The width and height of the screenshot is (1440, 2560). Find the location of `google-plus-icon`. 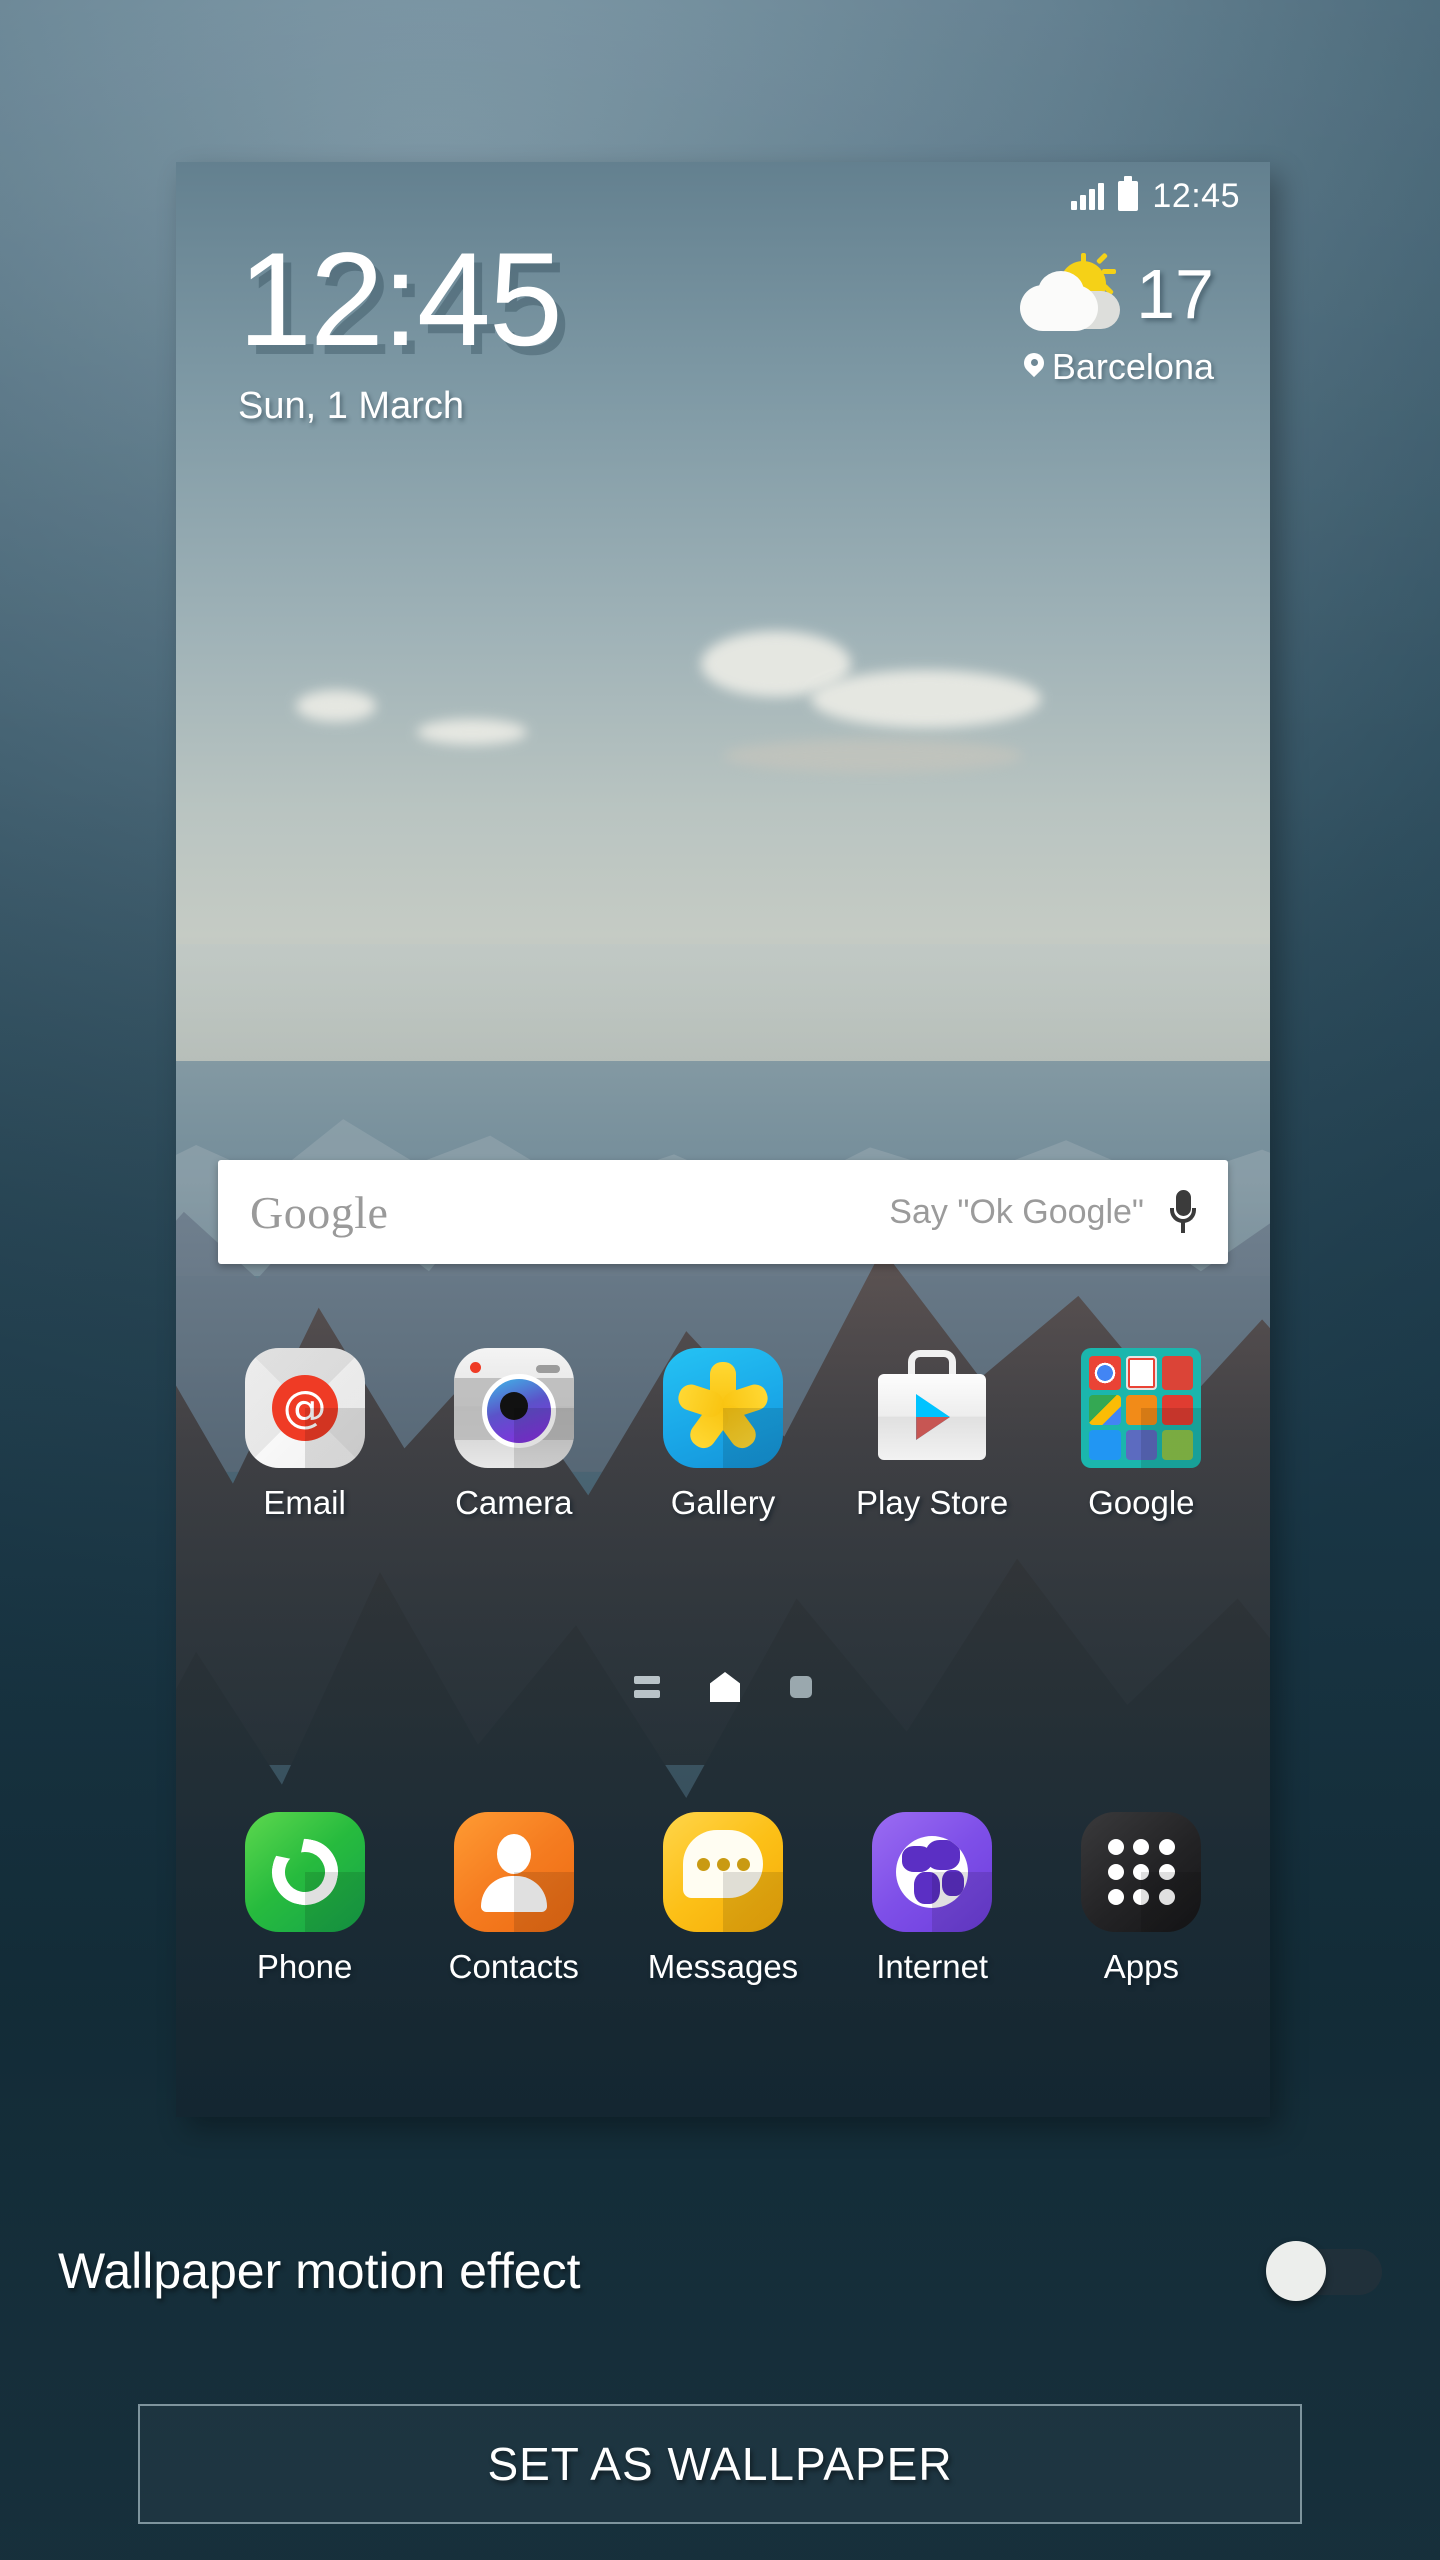

google-plus-icon is located at coordinates (1178, 1373).